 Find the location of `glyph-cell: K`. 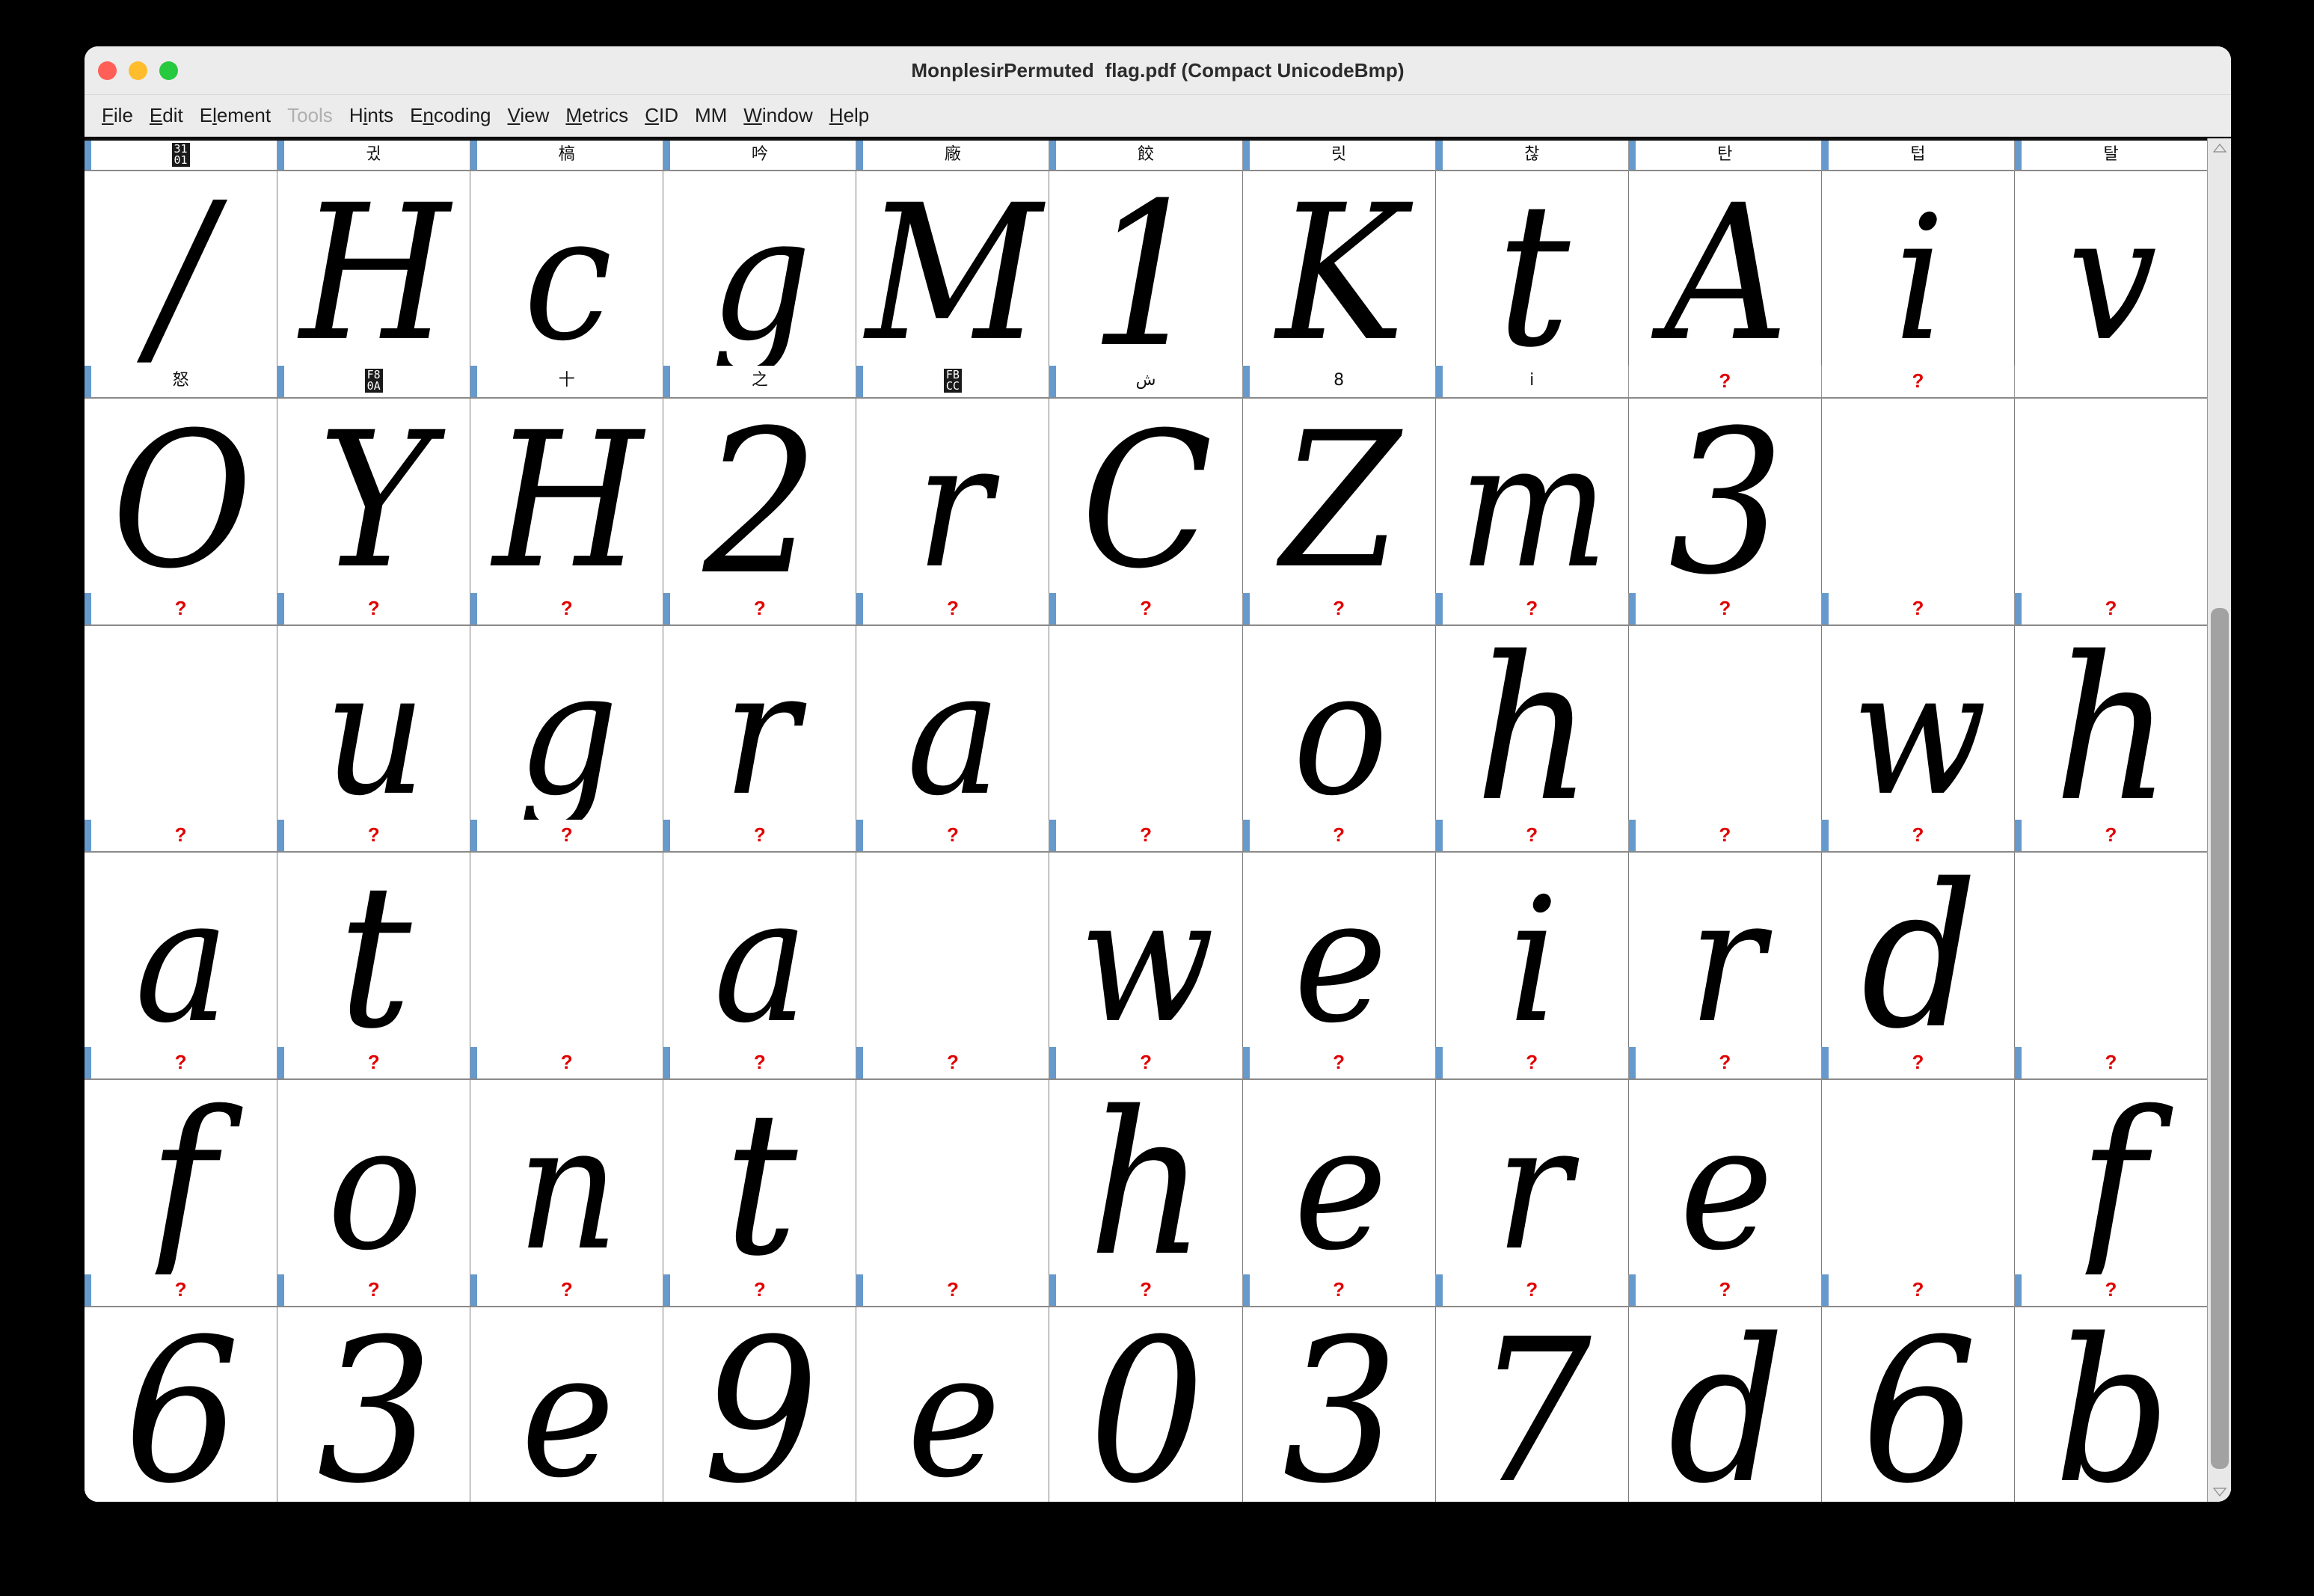

glyph-cell: K is located at coordinates (1339, 268).